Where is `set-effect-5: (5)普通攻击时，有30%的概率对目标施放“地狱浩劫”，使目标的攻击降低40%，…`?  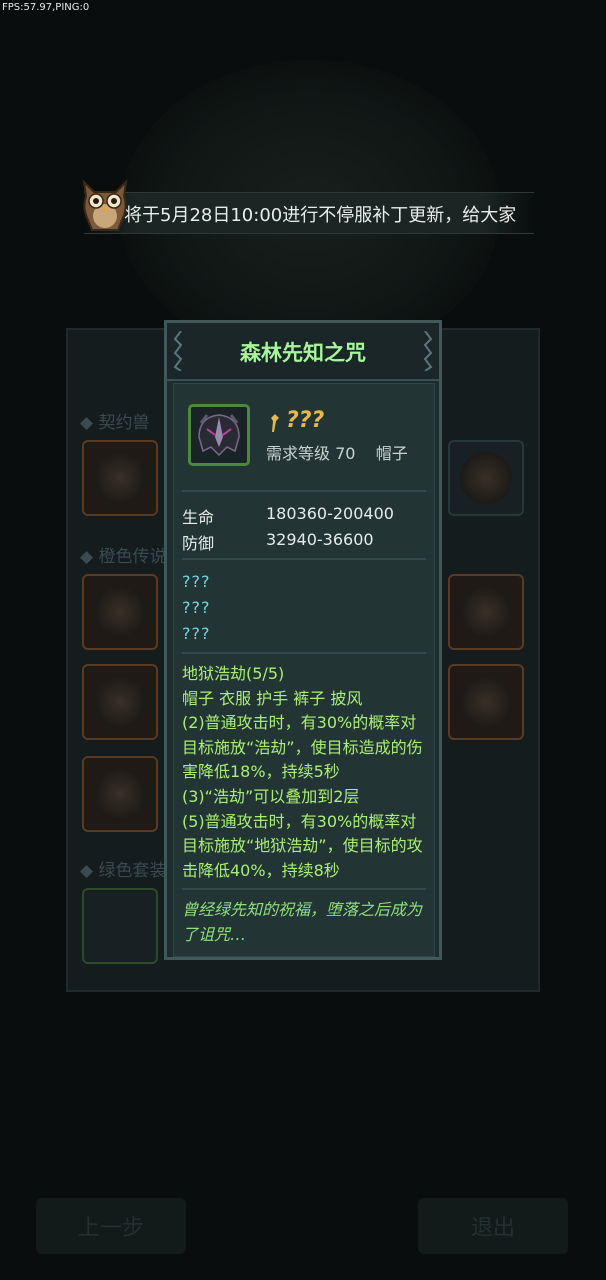
set-effect-5: (5)普通攻击时，有30%的概率对目标施放“地狱浩劫”，使目标的攻击降低40%，… is located at coordinates (302, 845).